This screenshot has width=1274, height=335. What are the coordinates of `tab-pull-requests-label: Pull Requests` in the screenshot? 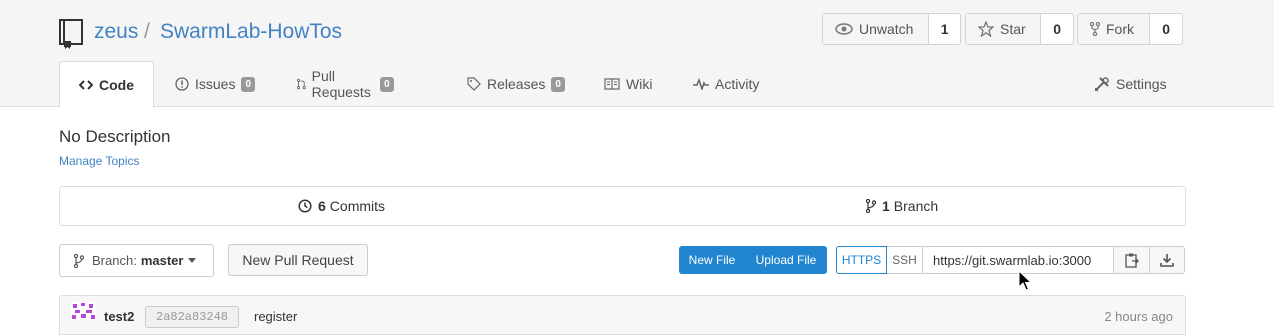 It's located at (341, 84).